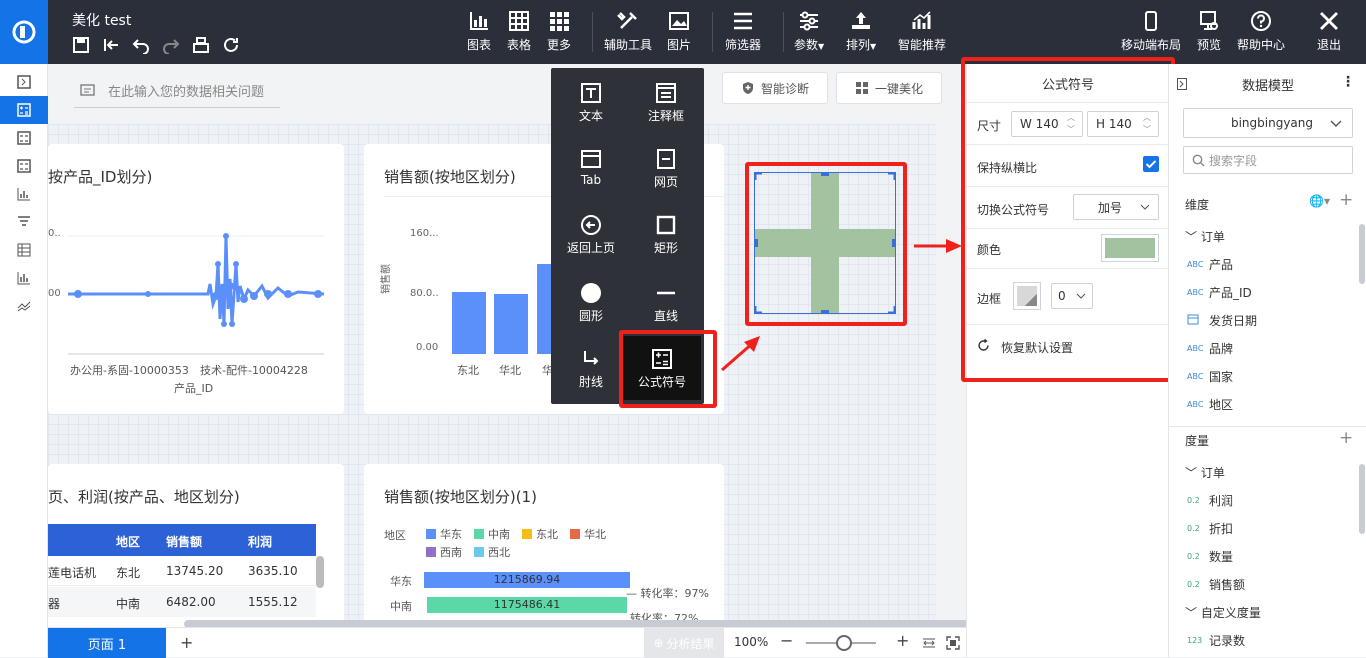  What do you see at coordinates (479, 21) in the screenshot?
I see `chart-icon` at bounding box center [479, 21].